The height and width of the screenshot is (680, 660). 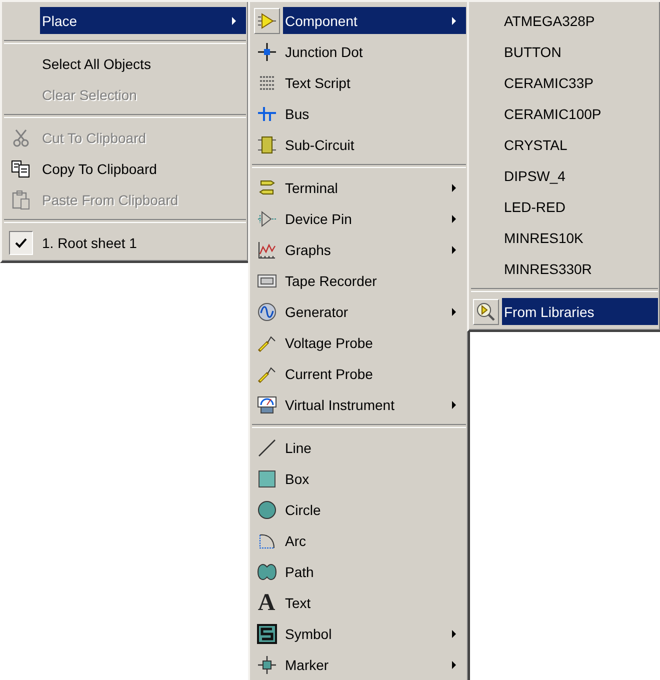 I want to click on marker-icon, so click(x=266, y=664).